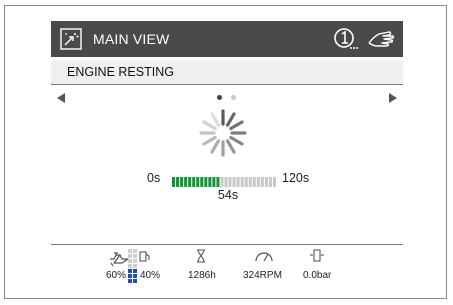 This screenshot has height=305, width=453. What do you see at coordinates (116, 275) in the screenshot?
I see `fuel-level-value: 60%` at bounding box center [116, 275].